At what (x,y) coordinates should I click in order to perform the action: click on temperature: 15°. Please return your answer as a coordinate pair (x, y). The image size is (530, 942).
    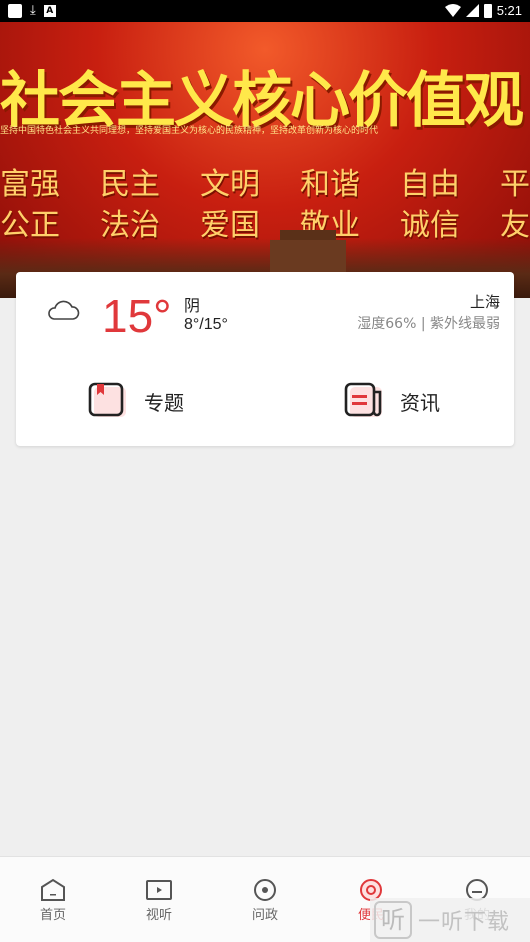
    Looking at the image, I should click on (137, 316).